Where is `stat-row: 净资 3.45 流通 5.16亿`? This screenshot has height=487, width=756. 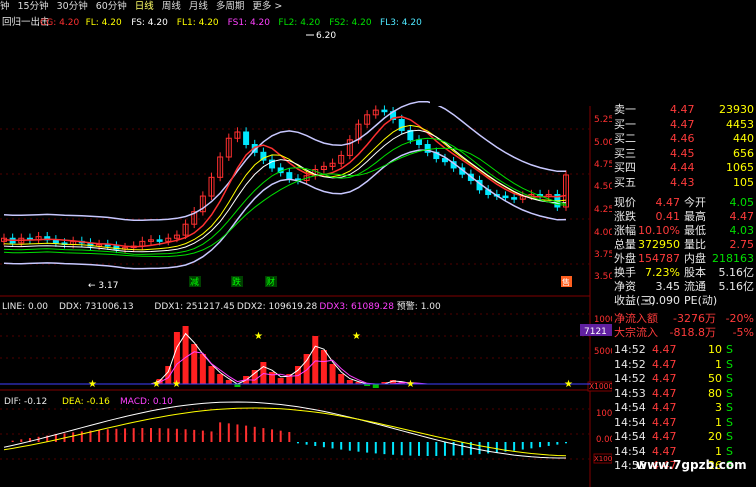
stat-row: 净资 3.45 流通 5.16亿 is located at coordinates (684, 286).